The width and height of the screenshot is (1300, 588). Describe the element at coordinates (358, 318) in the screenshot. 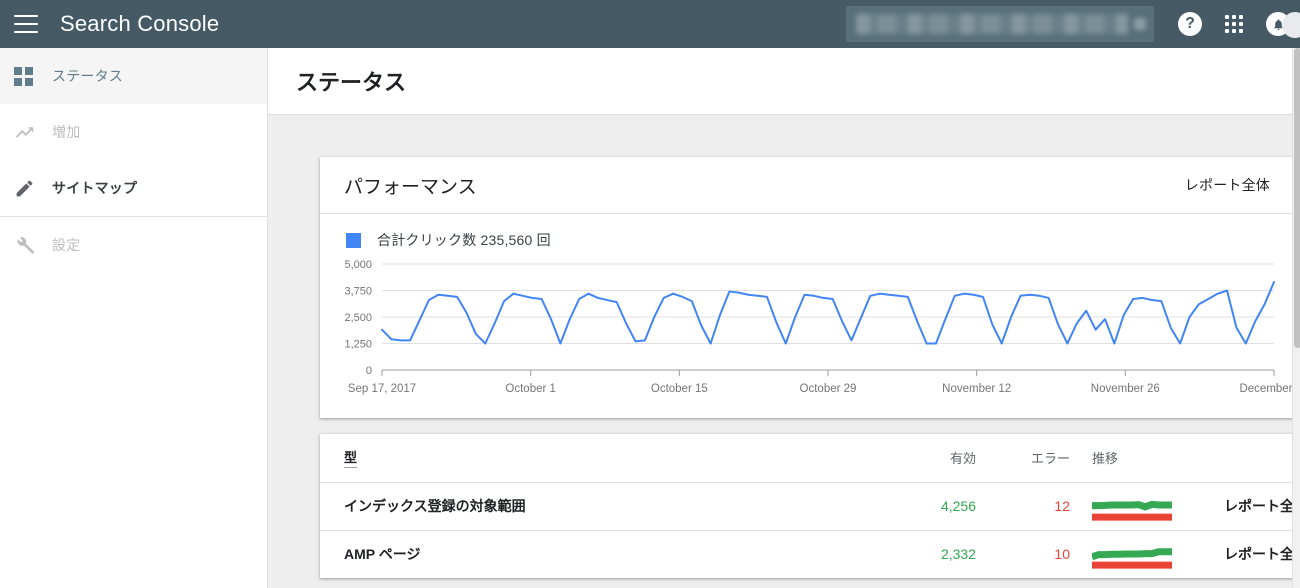

I see `svg-text: 2,500` at that location.